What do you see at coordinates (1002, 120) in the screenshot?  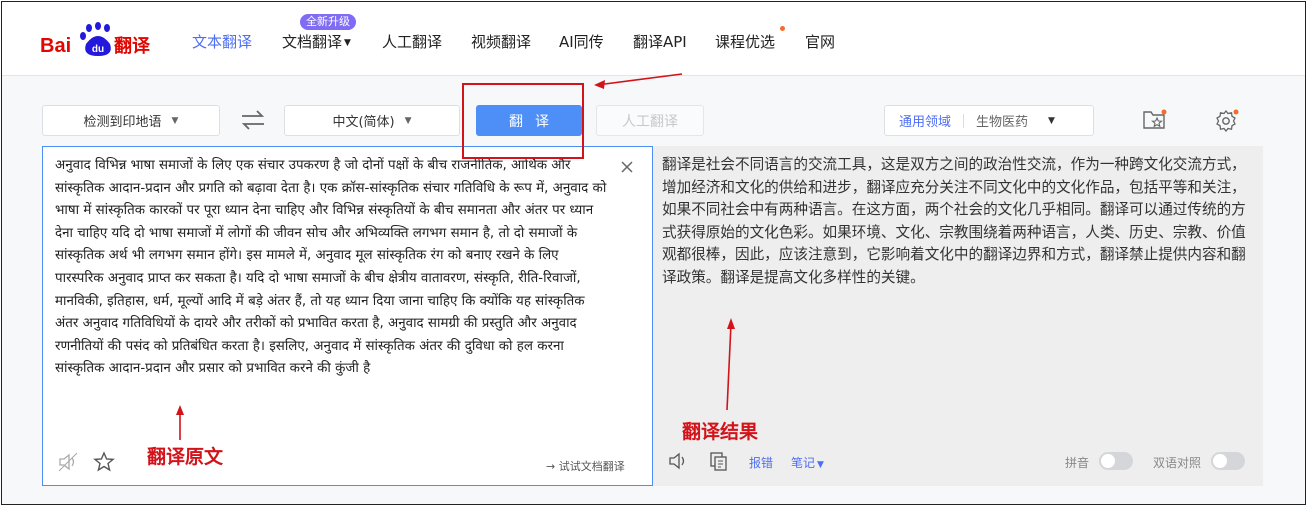 I see `domain-biomedical: 生物医药` at bounding box center [1002, 120].